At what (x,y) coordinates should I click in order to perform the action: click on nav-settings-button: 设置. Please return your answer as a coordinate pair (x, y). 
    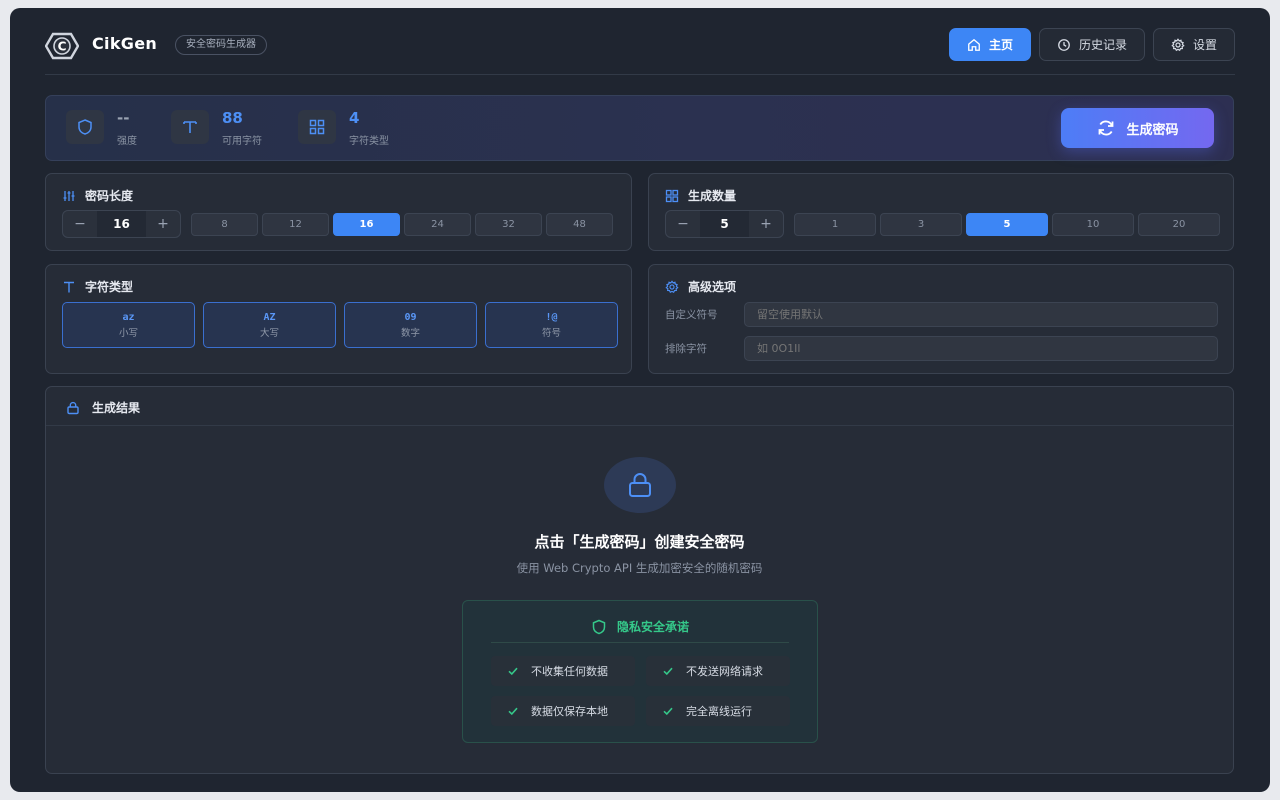
    Looking at the image, I should click on (1193, 44).